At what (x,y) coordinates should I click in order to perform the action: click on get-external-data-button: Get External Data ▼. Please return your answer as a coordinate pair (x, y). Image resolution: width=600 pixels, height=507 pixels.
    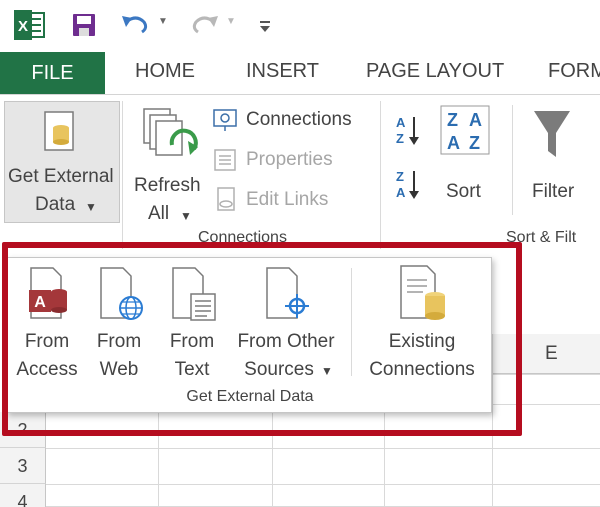
    Looking at the image, I should click on (62, 162).